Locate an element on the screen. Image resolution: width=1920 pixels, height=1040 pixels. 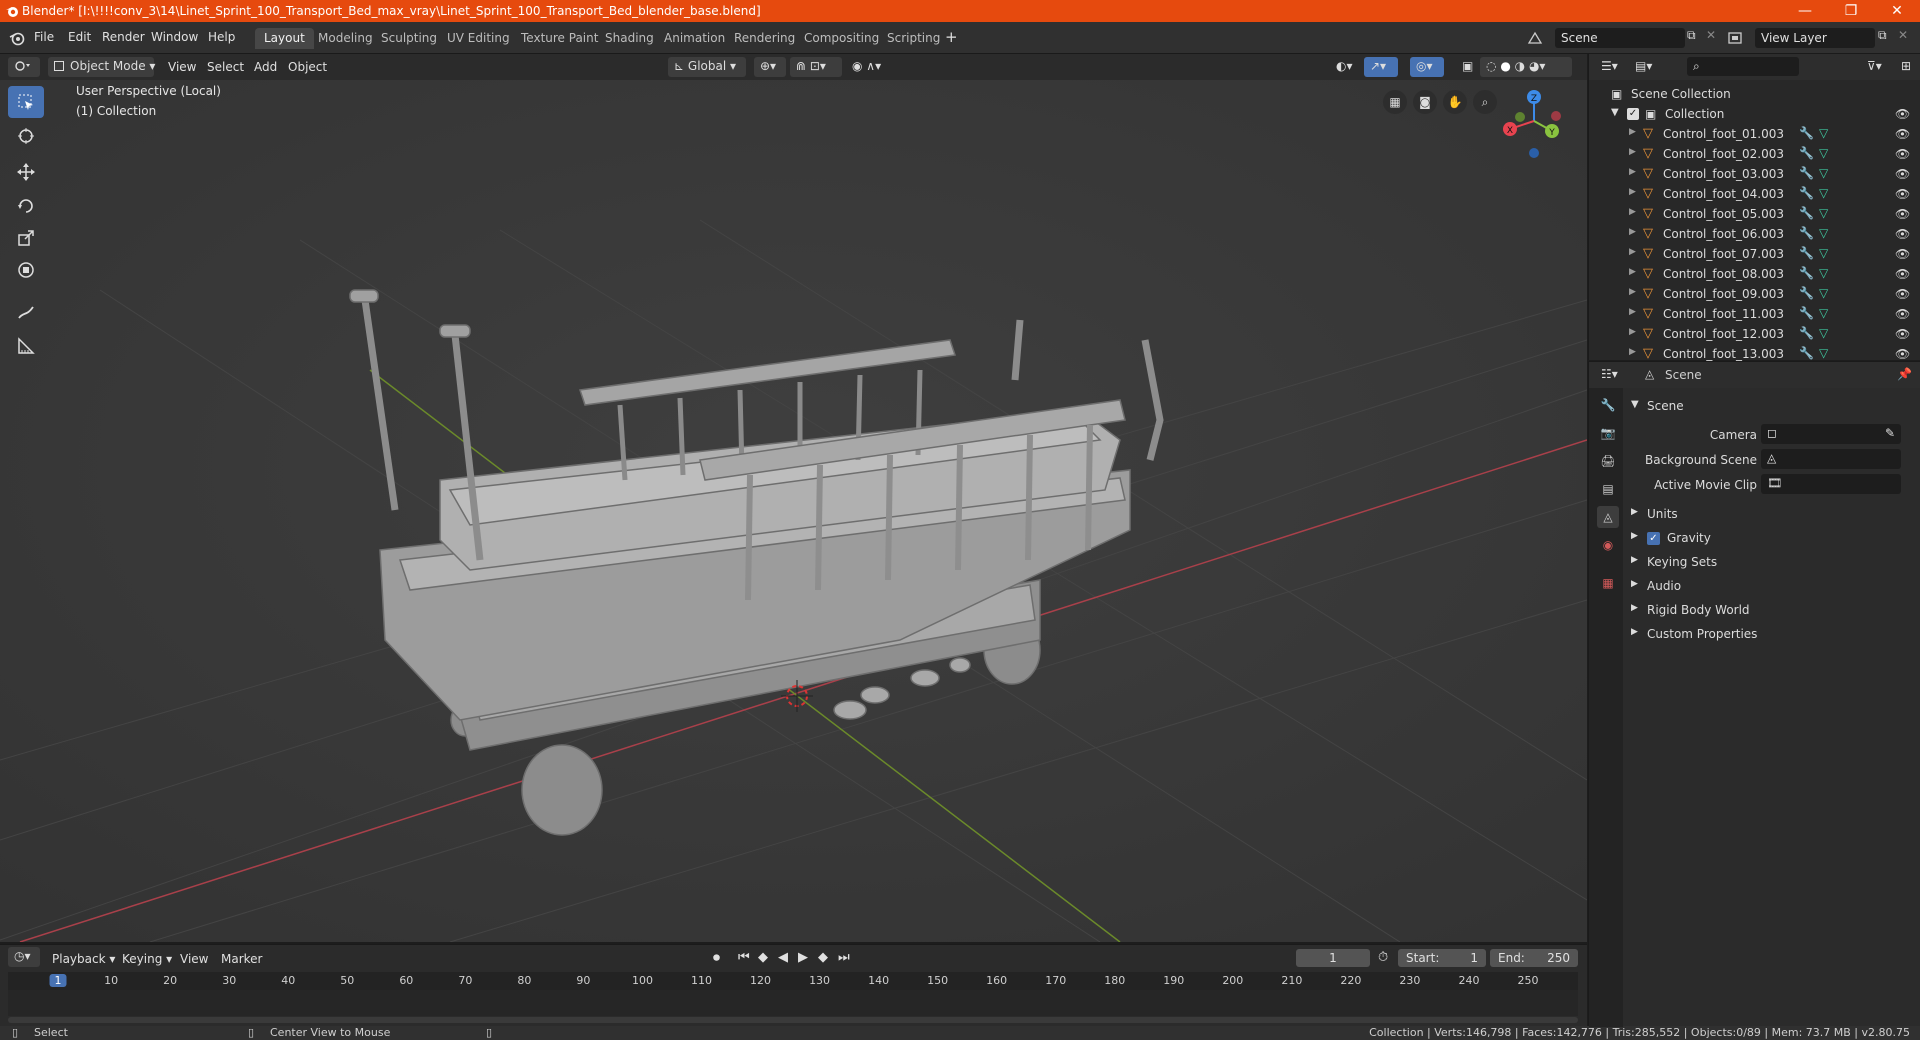
play-icon: ▶ is located at coordinates (803, 957).